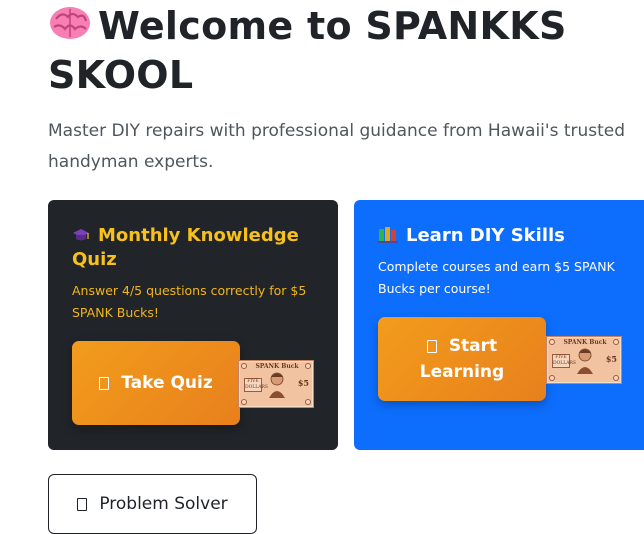 Image resolution: width=644 pixels, height=534 pixels. I want to click on graduation-cap-icon, so click(81, 235).